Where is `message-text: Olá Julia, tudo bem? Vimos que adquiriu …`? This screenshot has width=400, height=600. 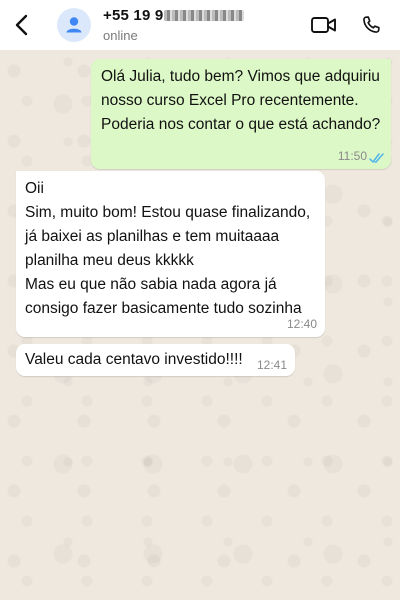 message-text: Olá Julia, tudo bem? Vimos que adquiriu … is located at coordinates (241, 100).